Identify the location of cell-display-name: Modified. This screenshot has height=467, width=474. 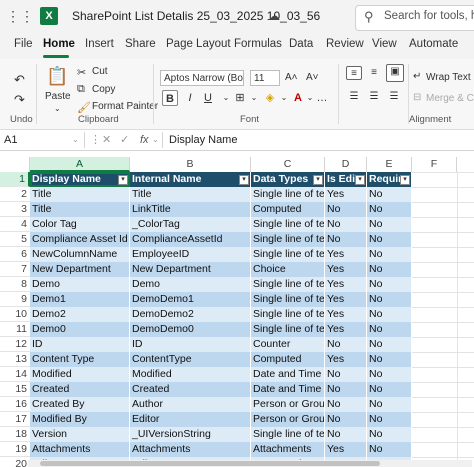
(80, 374).